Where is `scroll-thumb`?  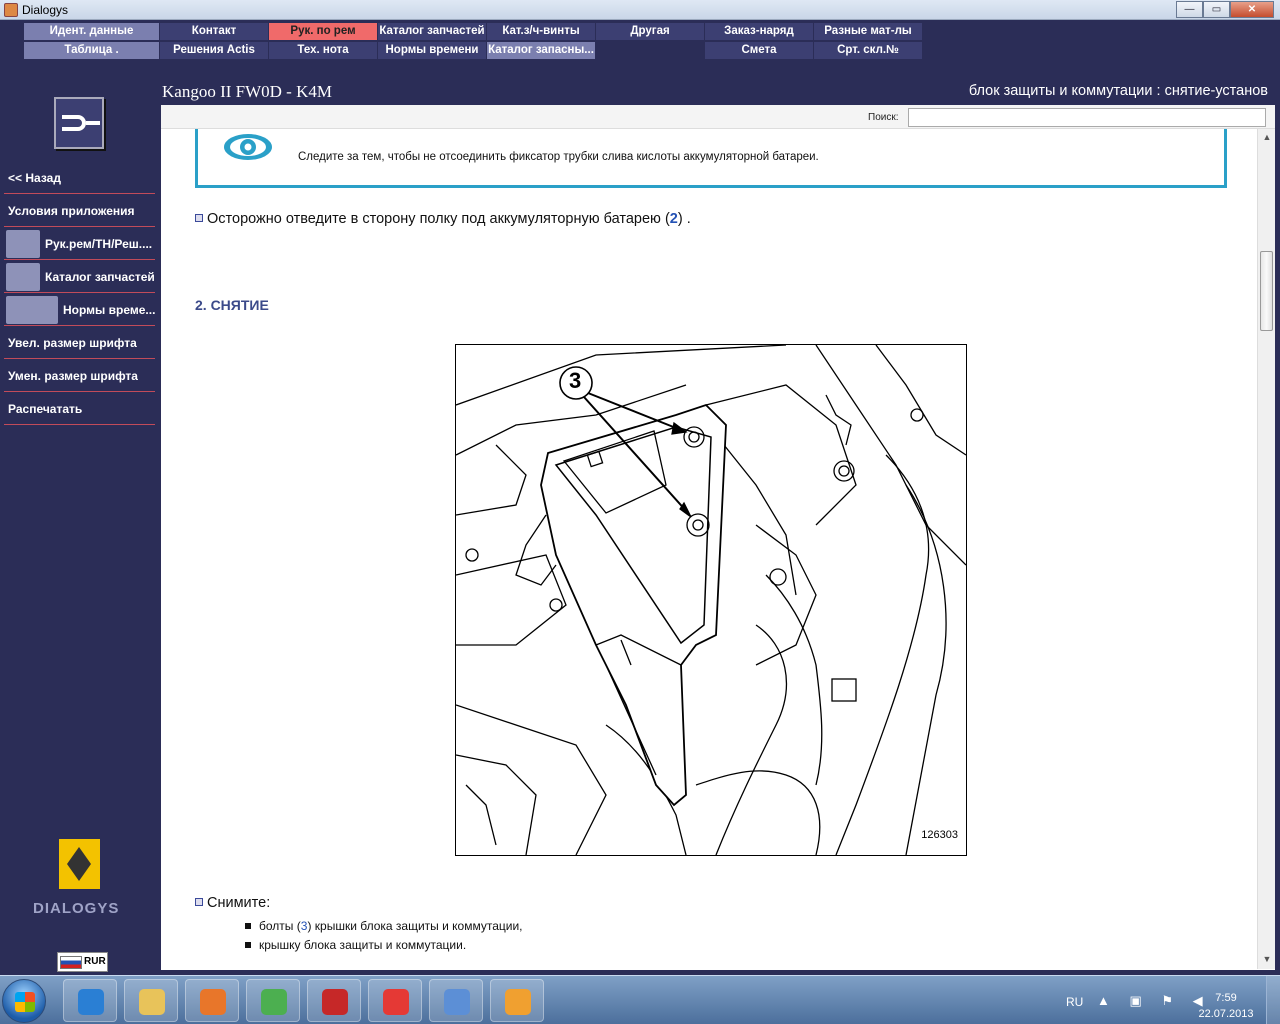
scroll-thumb is located at coordinates (1266, 291).